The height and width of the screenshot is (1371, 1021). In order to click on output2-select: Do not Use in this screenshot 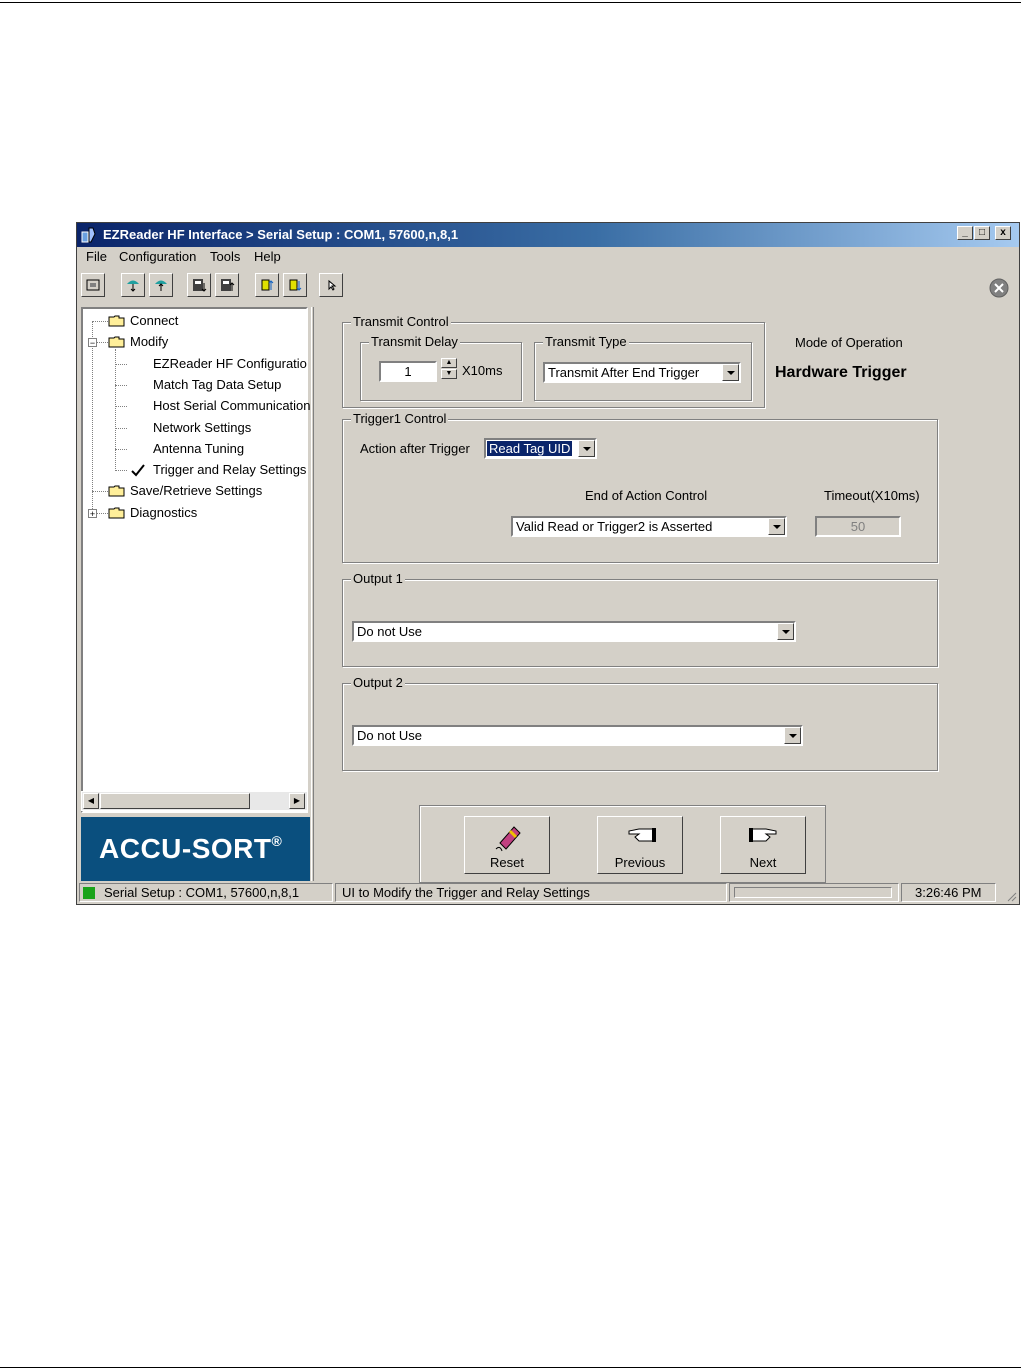, I will do `click(577, 735)`.